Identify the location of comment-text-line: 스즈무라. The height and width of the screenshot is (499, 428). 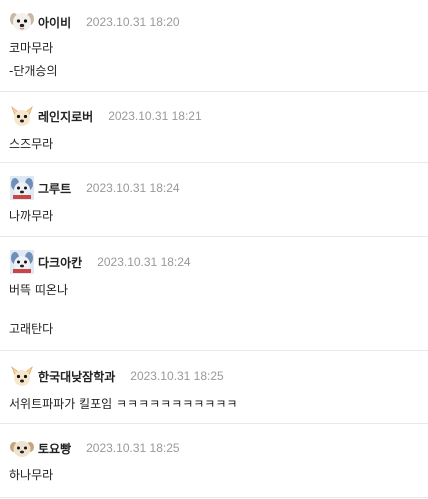
(31, 144).